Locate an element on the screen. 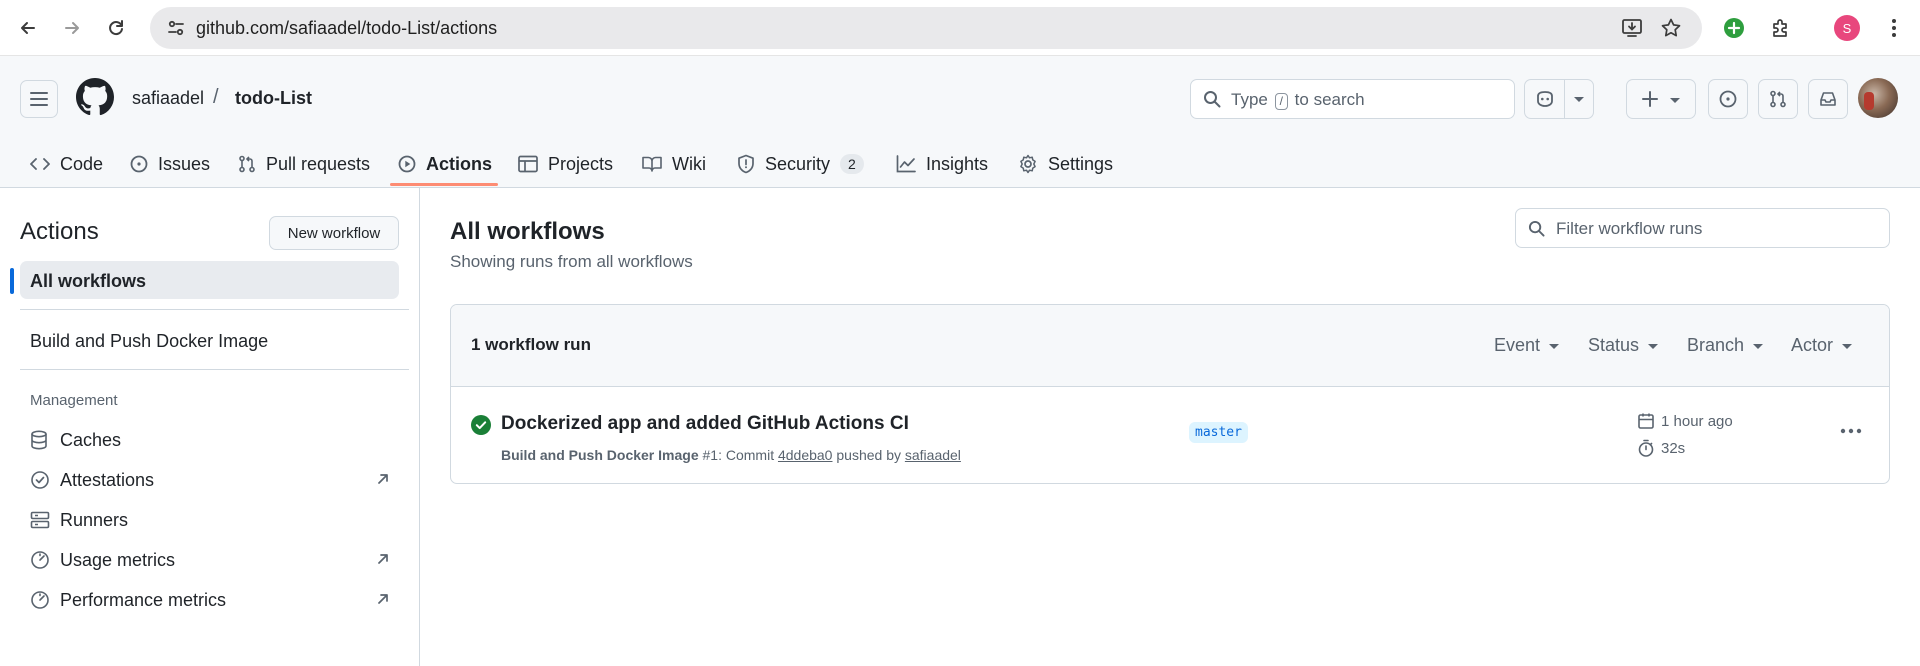  database-icon is located at coordinates (40, 440).